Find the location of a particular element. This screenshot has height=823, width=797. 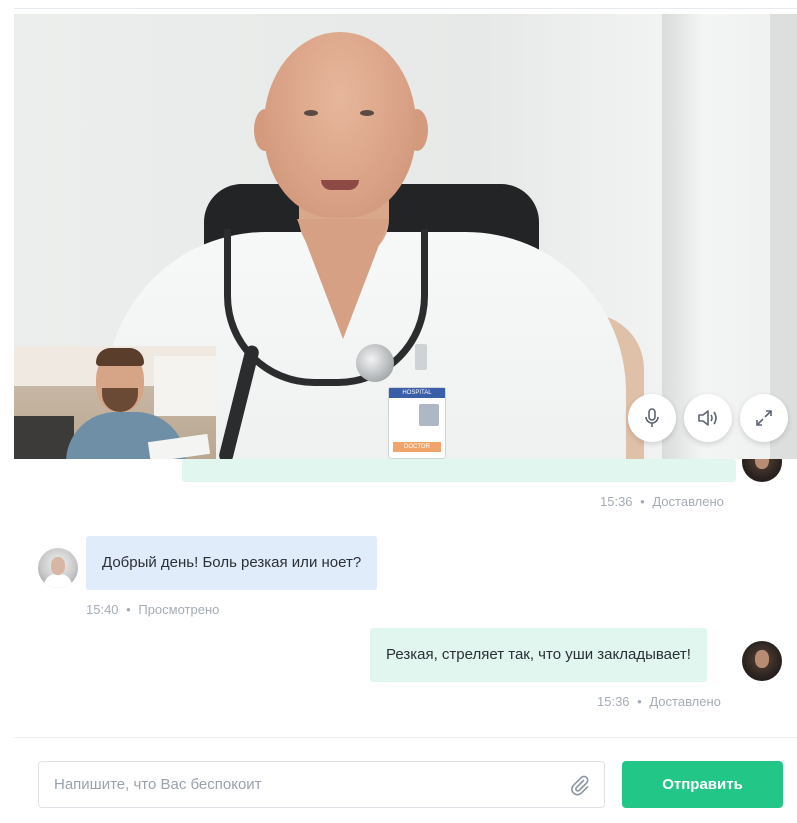

video-background-door is located at coordinates (783, 236).